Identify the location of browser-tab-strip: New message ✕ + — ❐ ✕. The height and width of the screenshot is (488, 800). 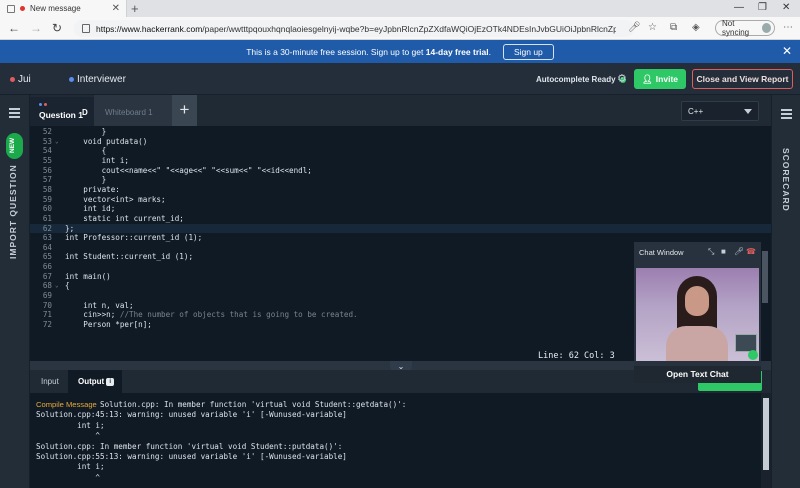
(400, 8).